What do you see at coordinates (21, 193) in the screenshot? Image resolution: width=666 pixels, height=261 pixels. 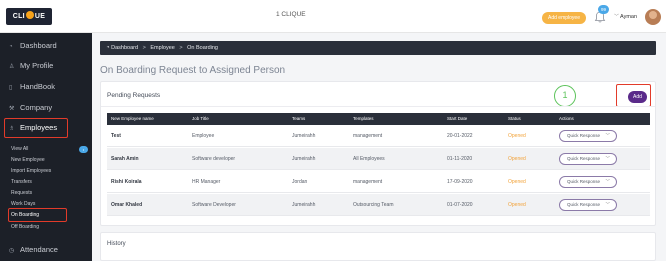 I see `subitem-requests: Requests` at bounding box center [21, 193].